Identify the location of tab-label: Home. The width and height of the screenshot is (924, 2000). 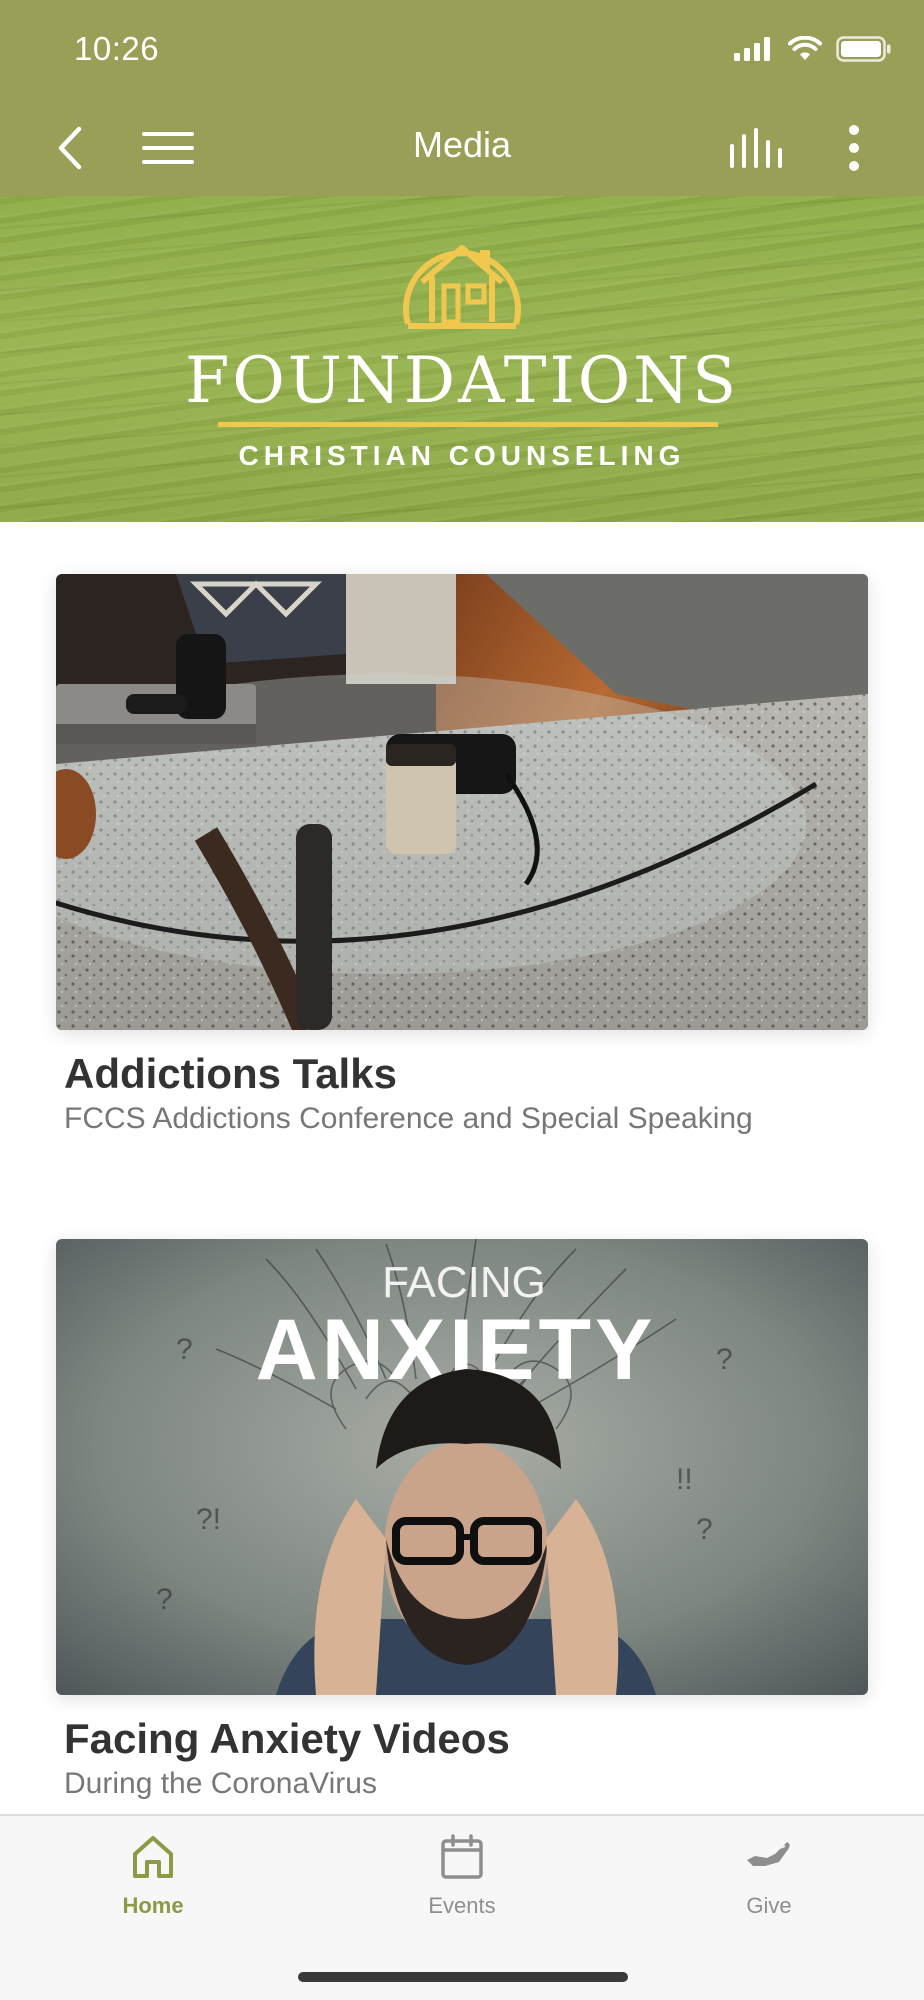
(153, 1905).